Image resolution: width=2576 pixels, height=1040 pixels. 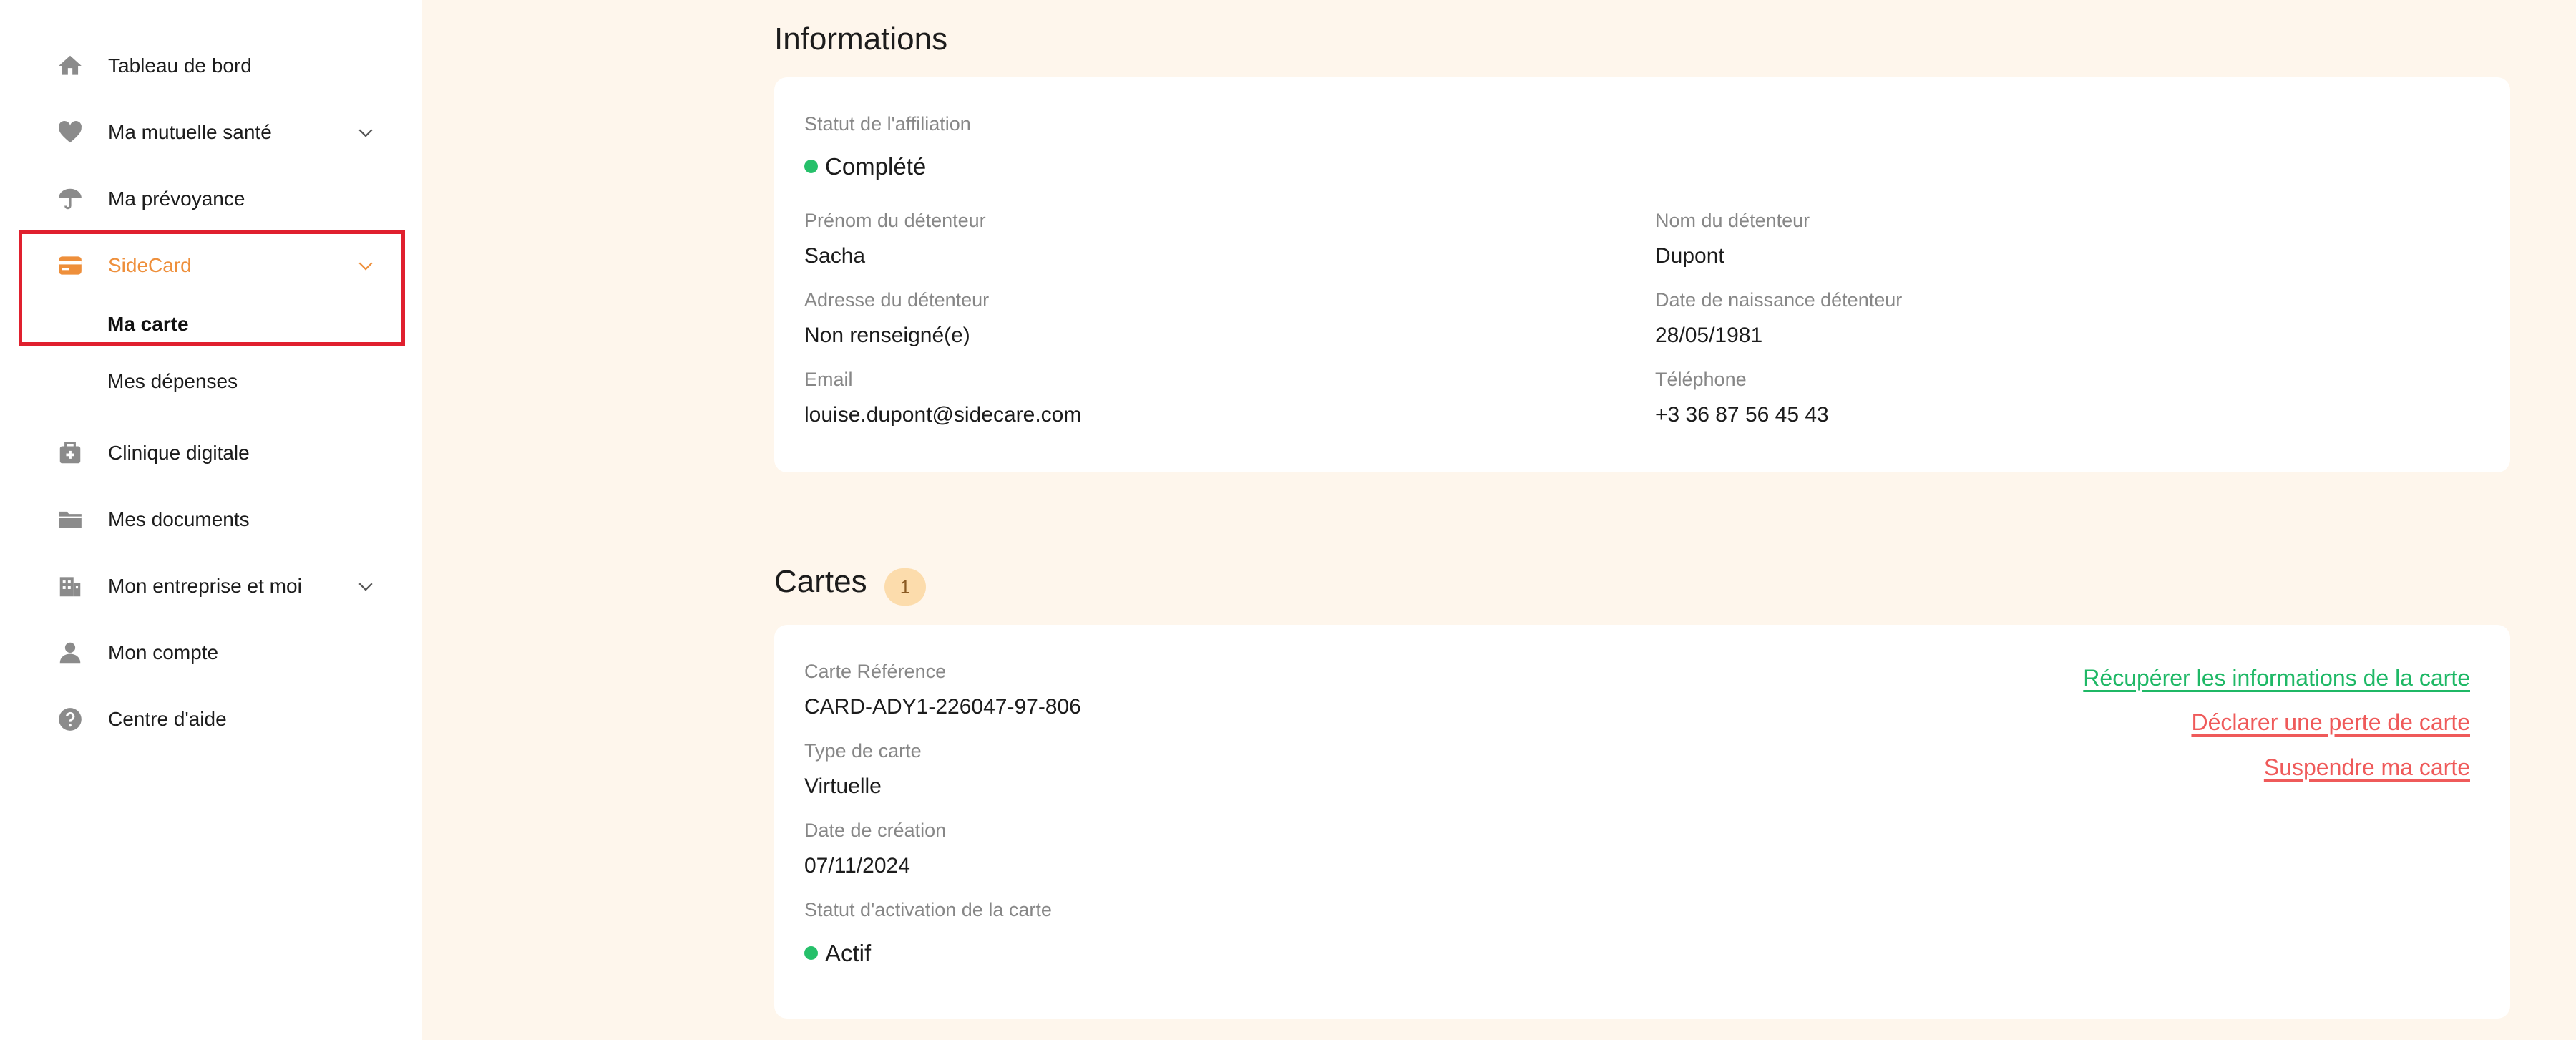 I want to click on sidebar-item-mon-entreprise-et-moi: Mon entreprise et moi, so click(x=220, y=586).